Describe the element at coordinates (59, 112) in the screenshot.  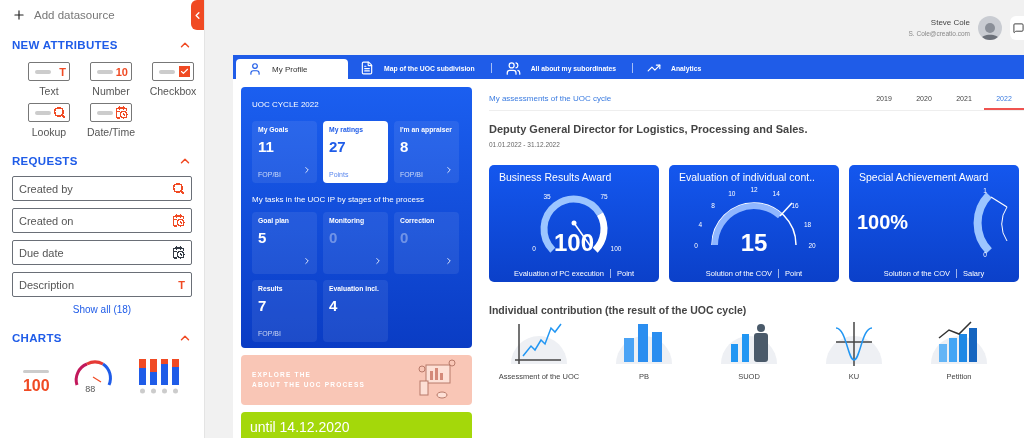
I see `search-icon` at that location.